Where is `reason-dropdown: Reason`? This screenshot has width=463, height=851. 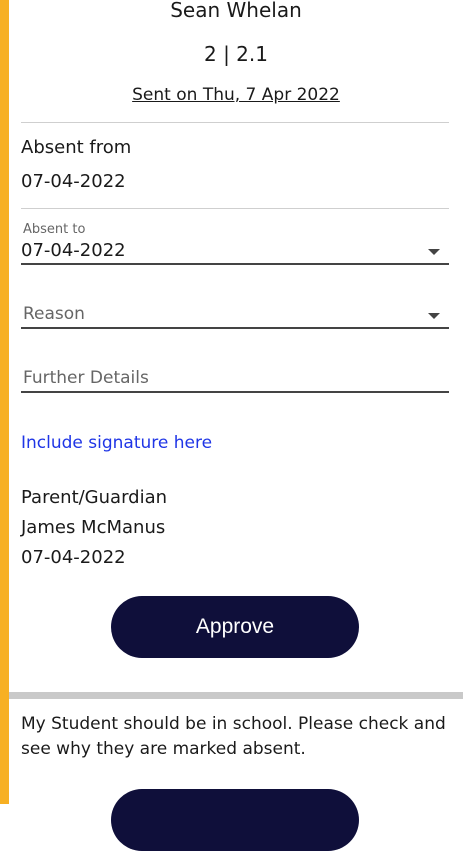 reason-dropdown: Reason is located at coordinates (235, 314).